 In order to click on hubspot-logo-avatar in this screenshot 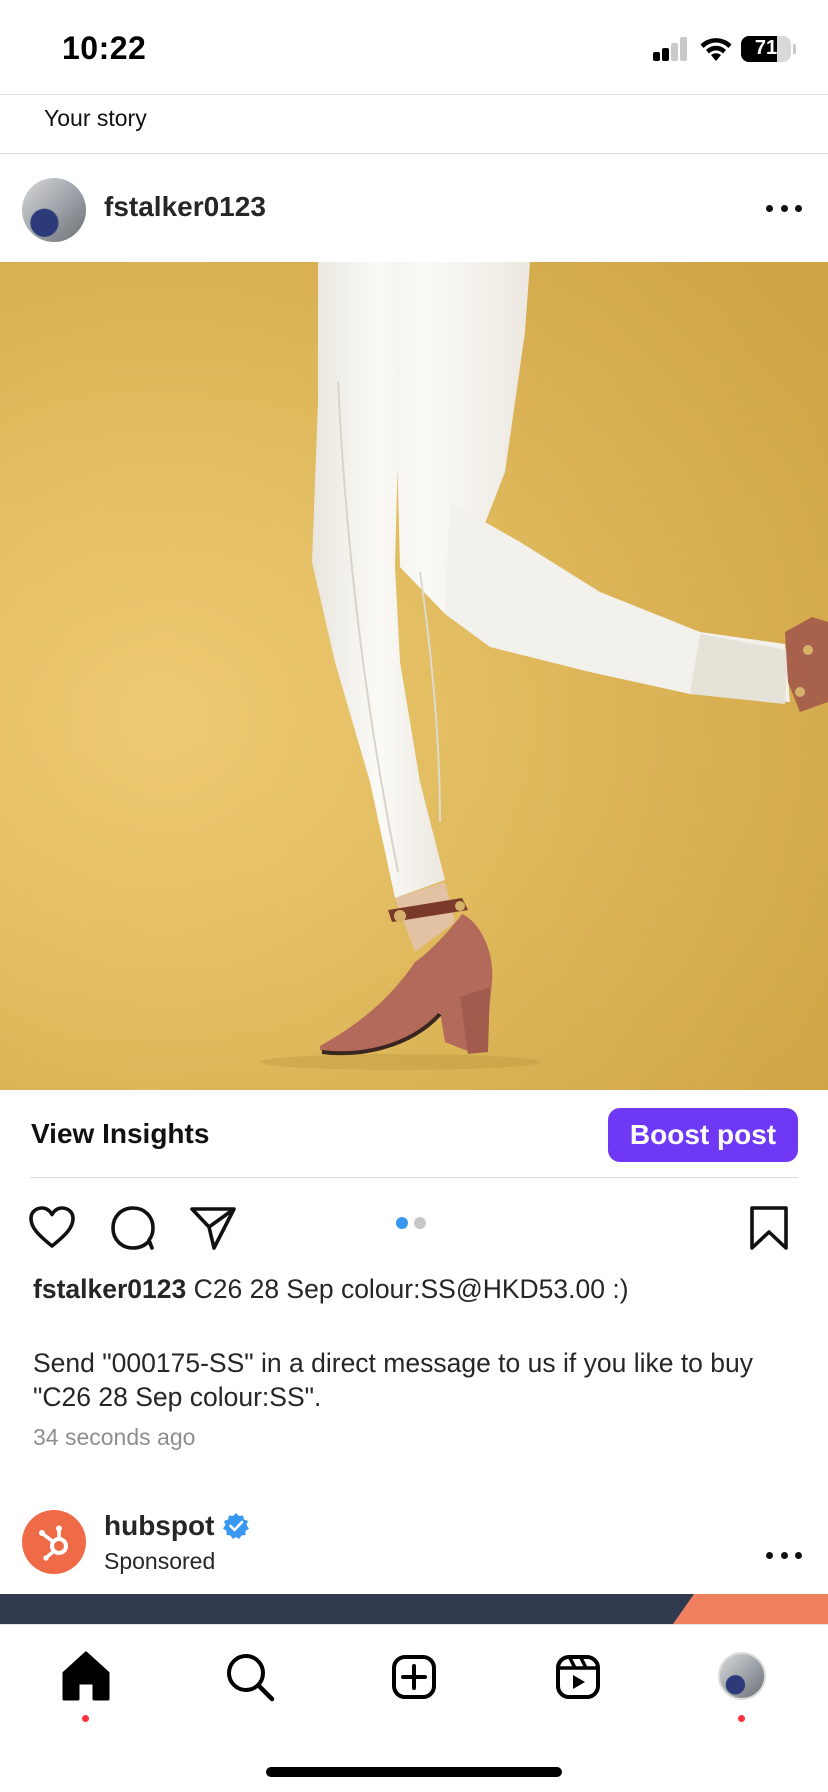, I will do `click(54, 1542)`.